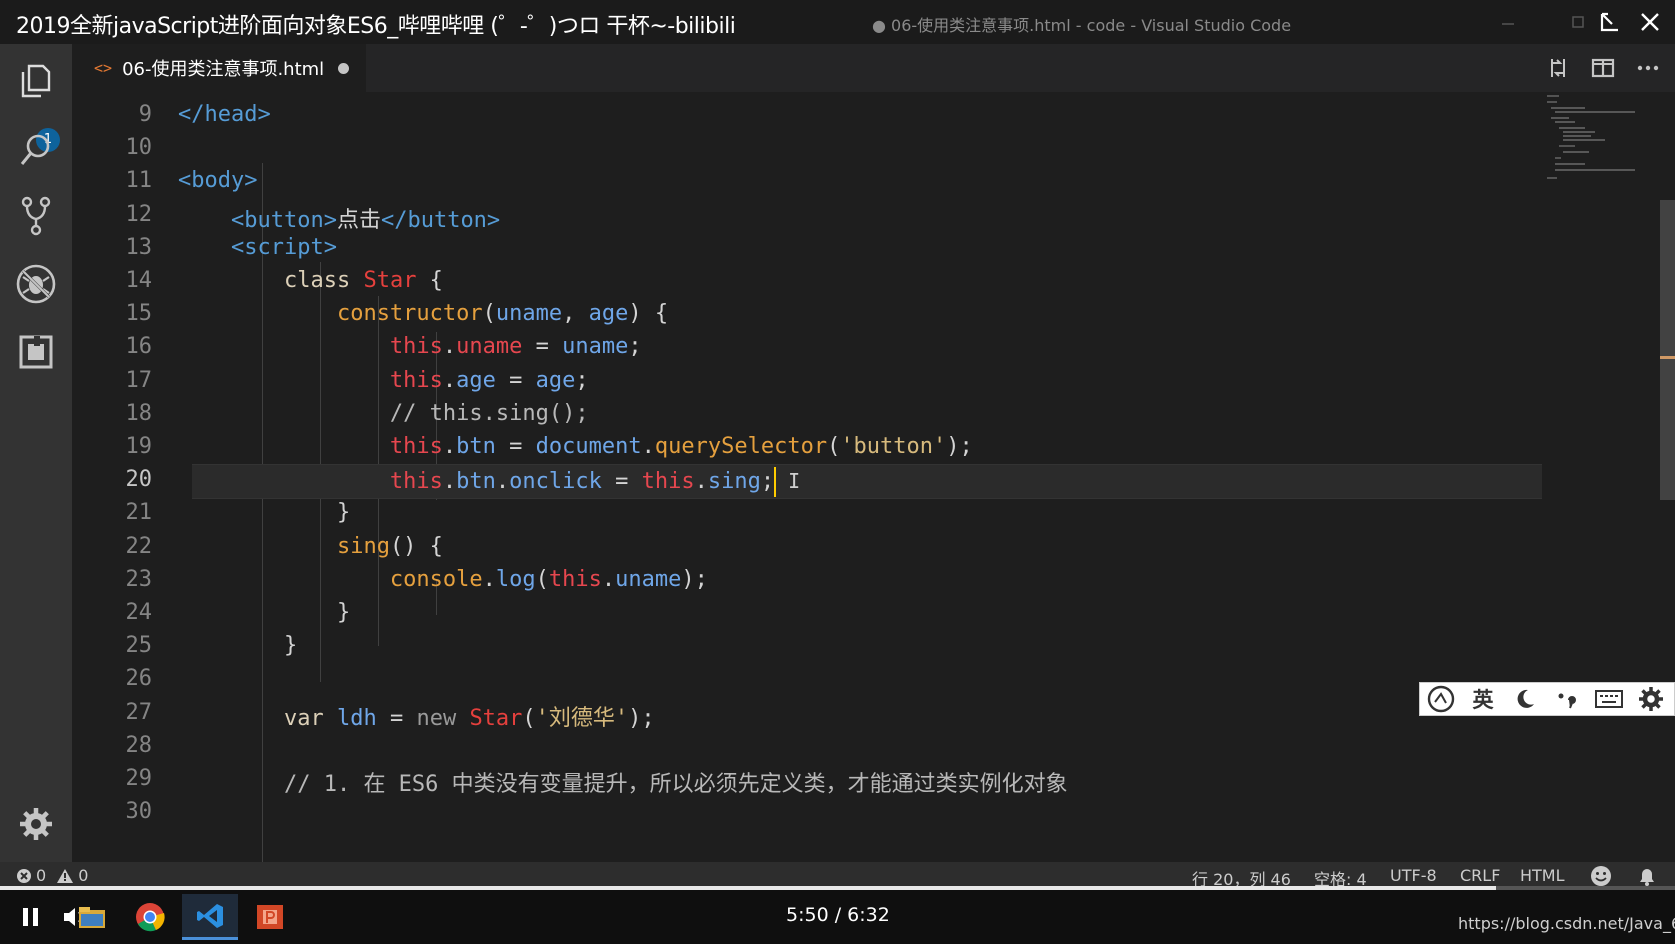 The image size is (1675, 944). Describe the element at coordinates (139, 247) in the screenshot. I see `line-number: 13` at that location.